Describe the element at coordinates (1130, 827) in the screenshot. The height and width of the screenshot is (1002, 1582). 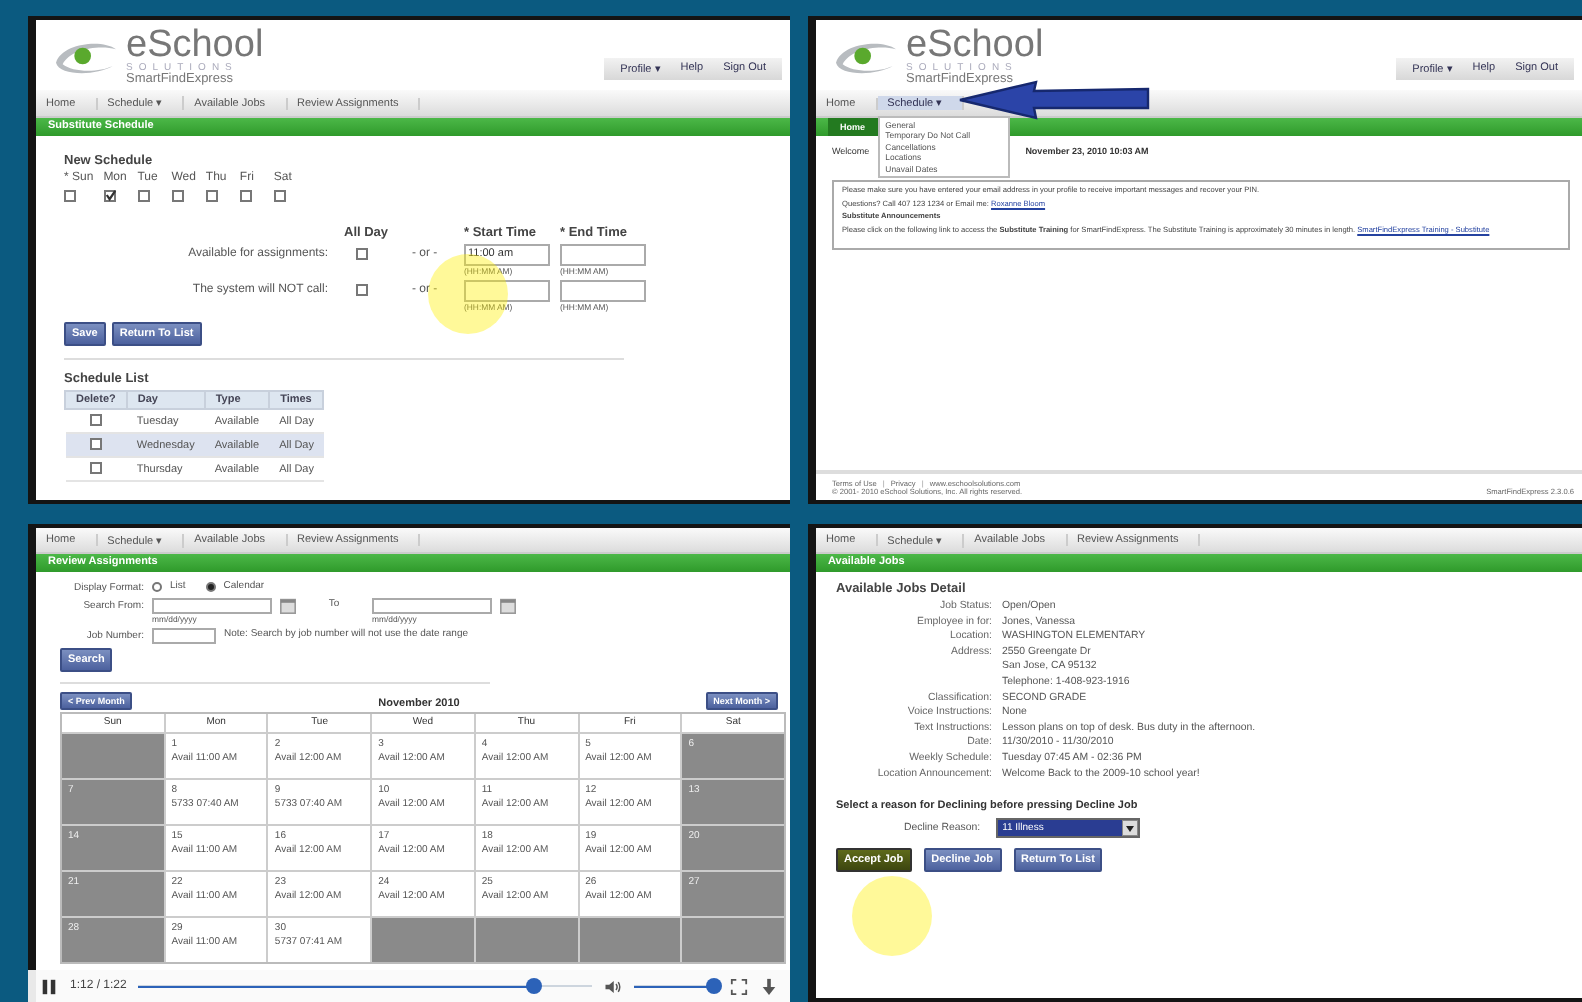
I see `caret-icon` at that location.